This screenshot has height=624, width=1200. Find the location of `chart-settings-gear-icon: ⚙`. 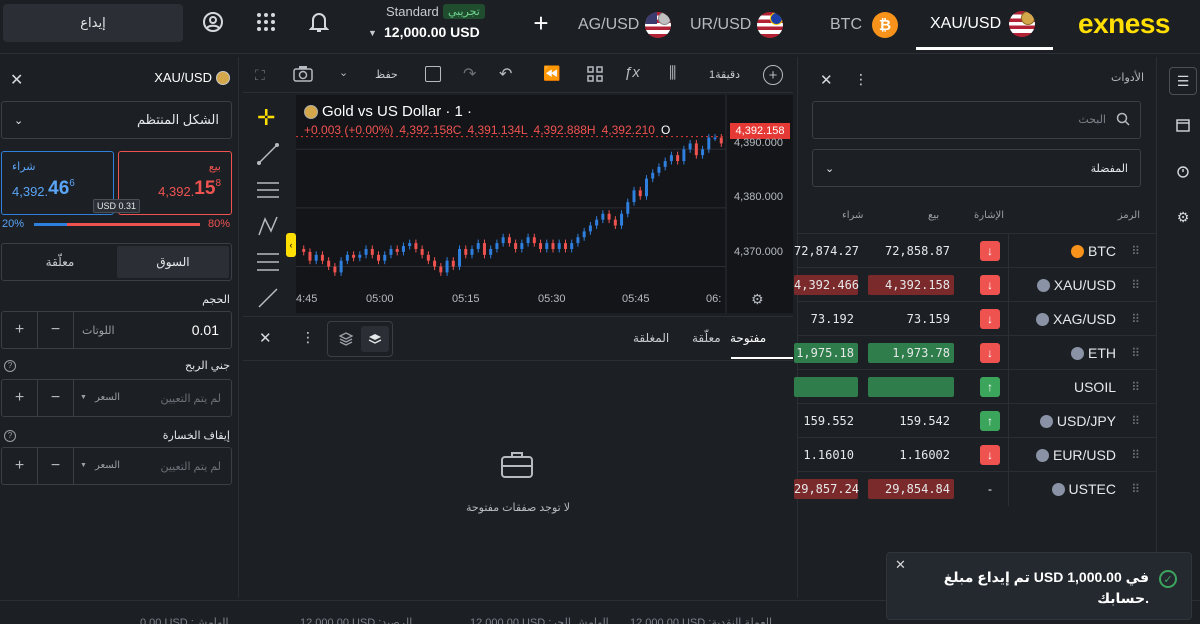

chart-settings-gear-icon: ⚙ is located at coordinates (757, 299).